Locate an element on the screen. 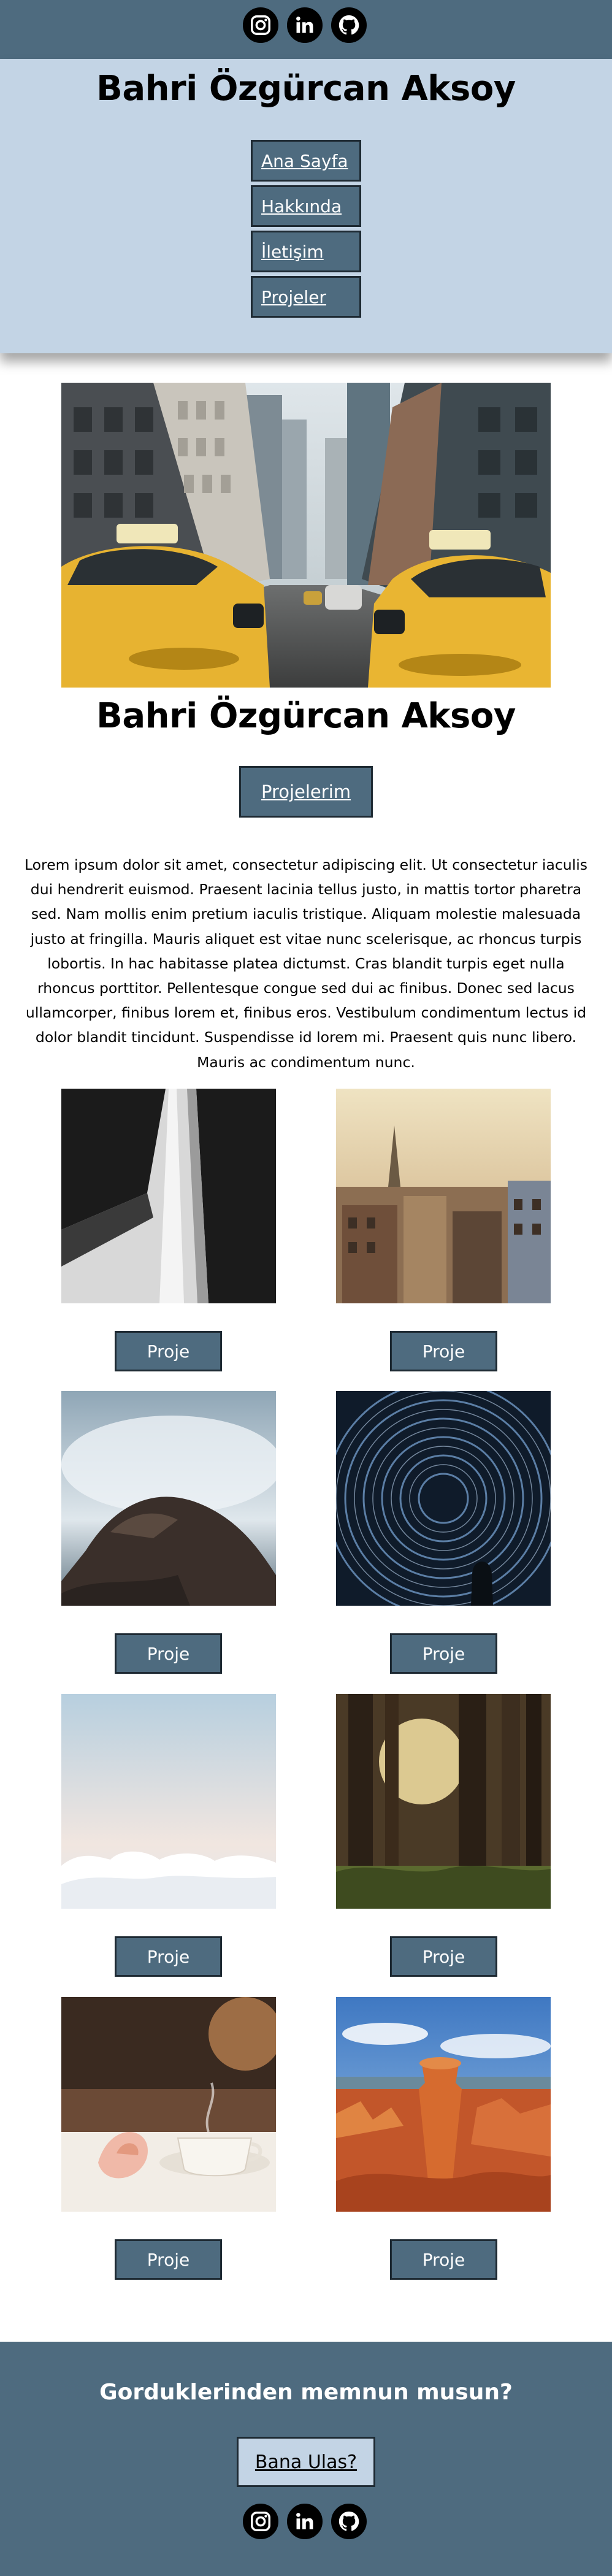 The height and width of the screenshot is (2576, 612). footer-linkedin-link is located at coordinates (304, 2521).